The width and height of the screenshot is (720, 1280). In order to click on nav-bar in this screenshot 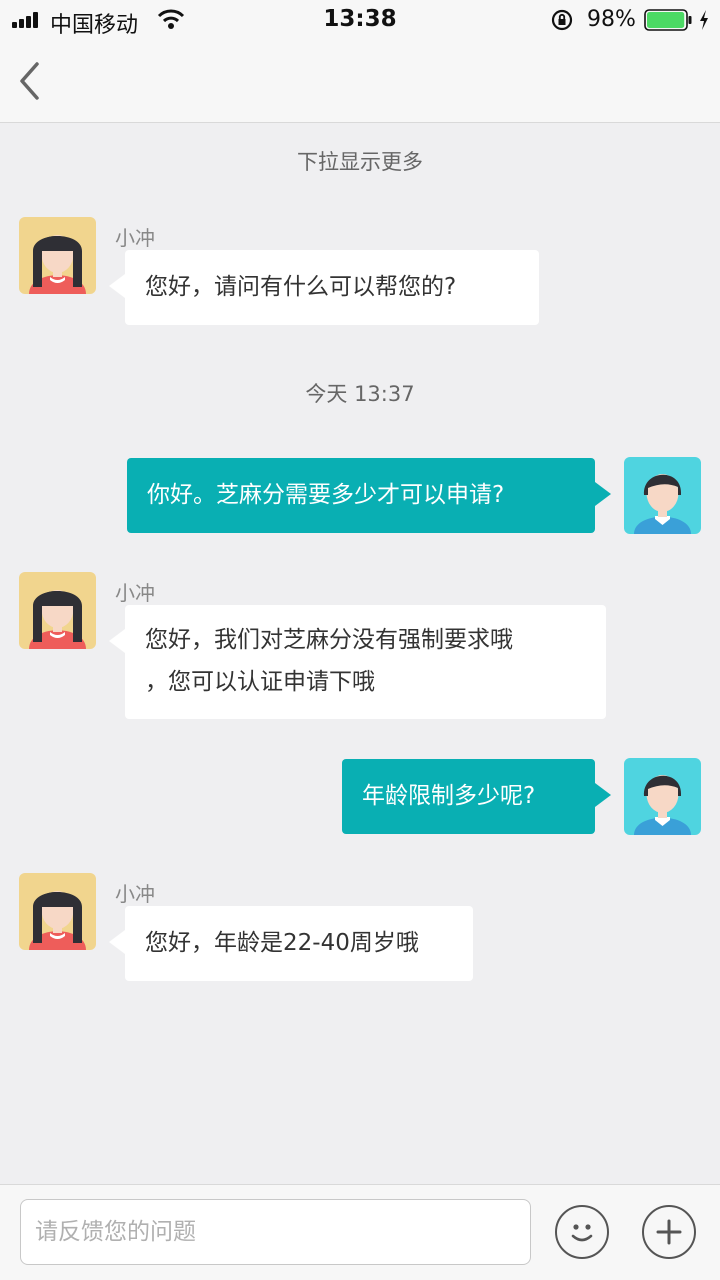, I will do `click(360, 81)`.